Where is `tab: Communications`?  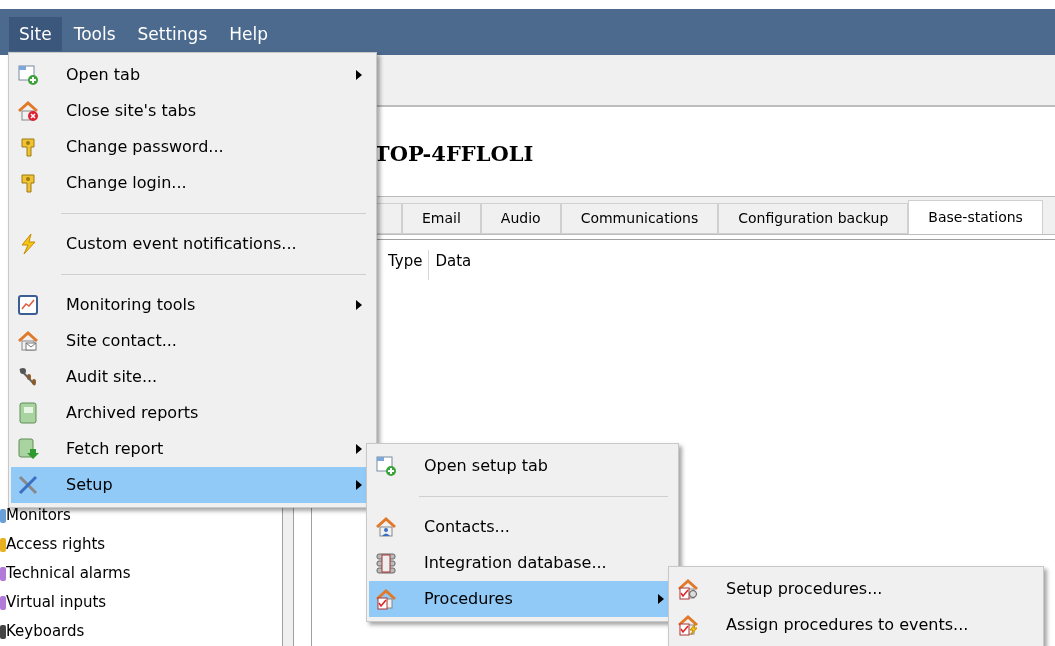
tab: Communications is located at coordinates (639, 218).